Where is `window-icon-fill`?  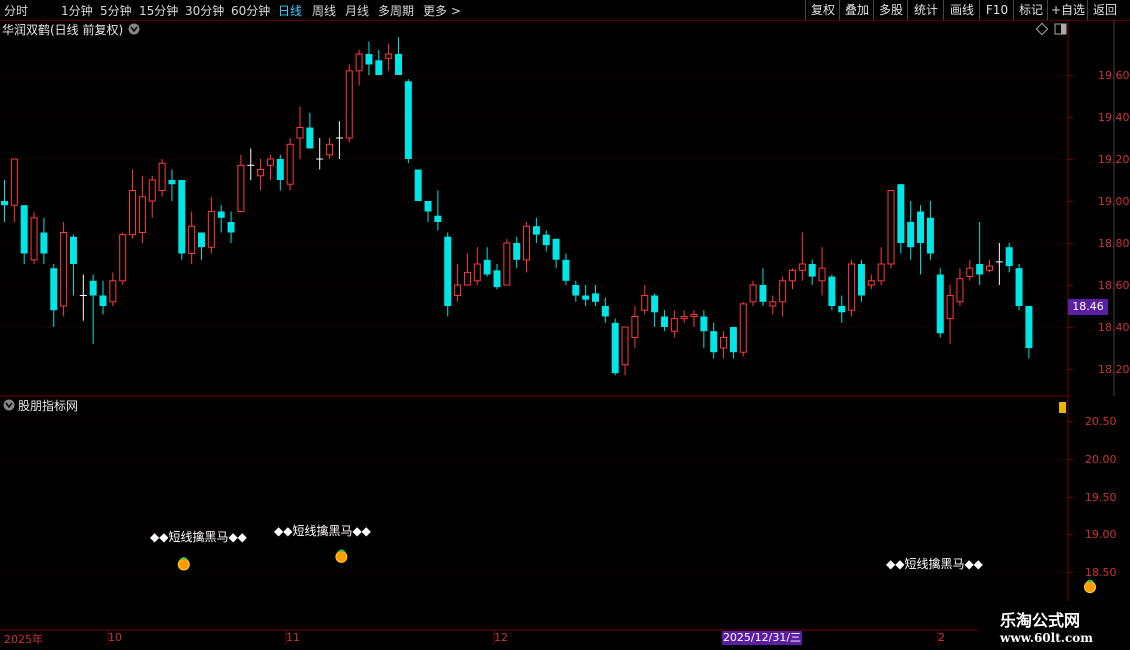
window-icon-fill is located at coordinates (1063, 29).